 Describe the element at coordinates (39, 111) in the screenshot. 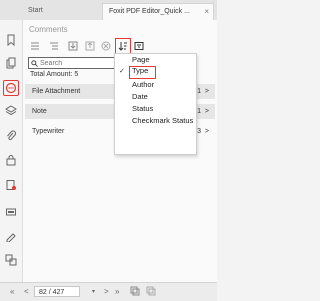

I see `list-item-label: Note` at that location.